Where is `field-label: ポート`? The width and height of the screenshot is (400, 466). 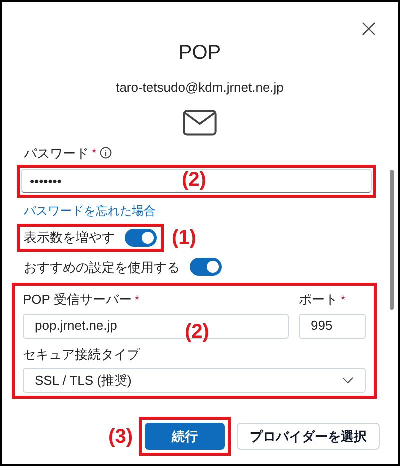
field-label: ポート is located at coordinates (318, 300).